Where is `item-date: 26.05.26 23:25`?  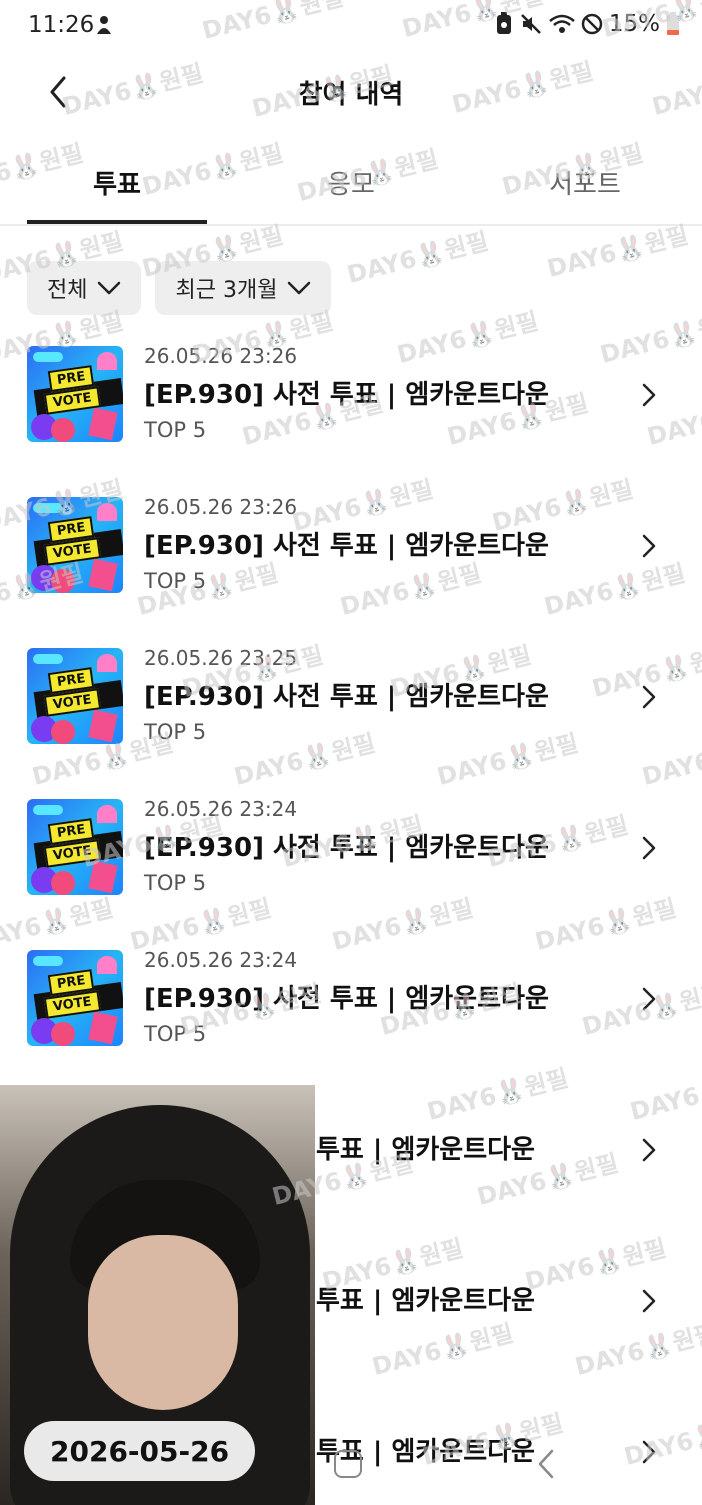 item-date: 26.05.26 23:25 is located at coordinates (221, 658).